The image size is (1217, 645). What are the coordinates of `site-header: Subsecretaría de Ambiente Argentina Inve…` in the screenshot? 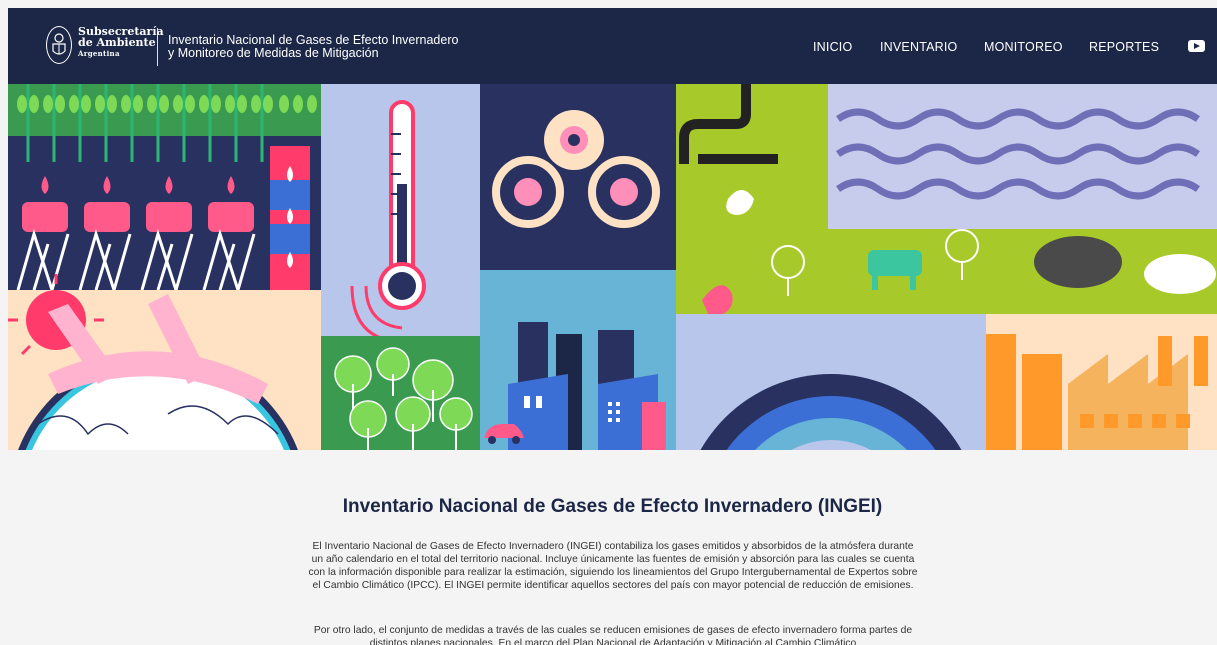 It's located at (612, 46).